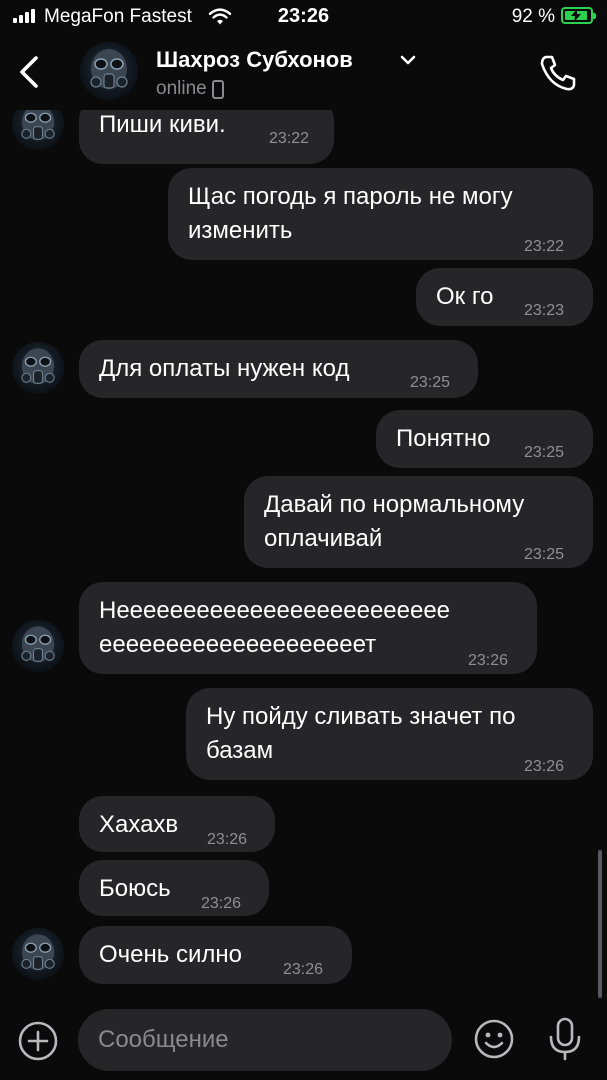  Describe the element at coordinates (533, 16) in the screenshot. I see `battery-percent: 92 %` at that location.